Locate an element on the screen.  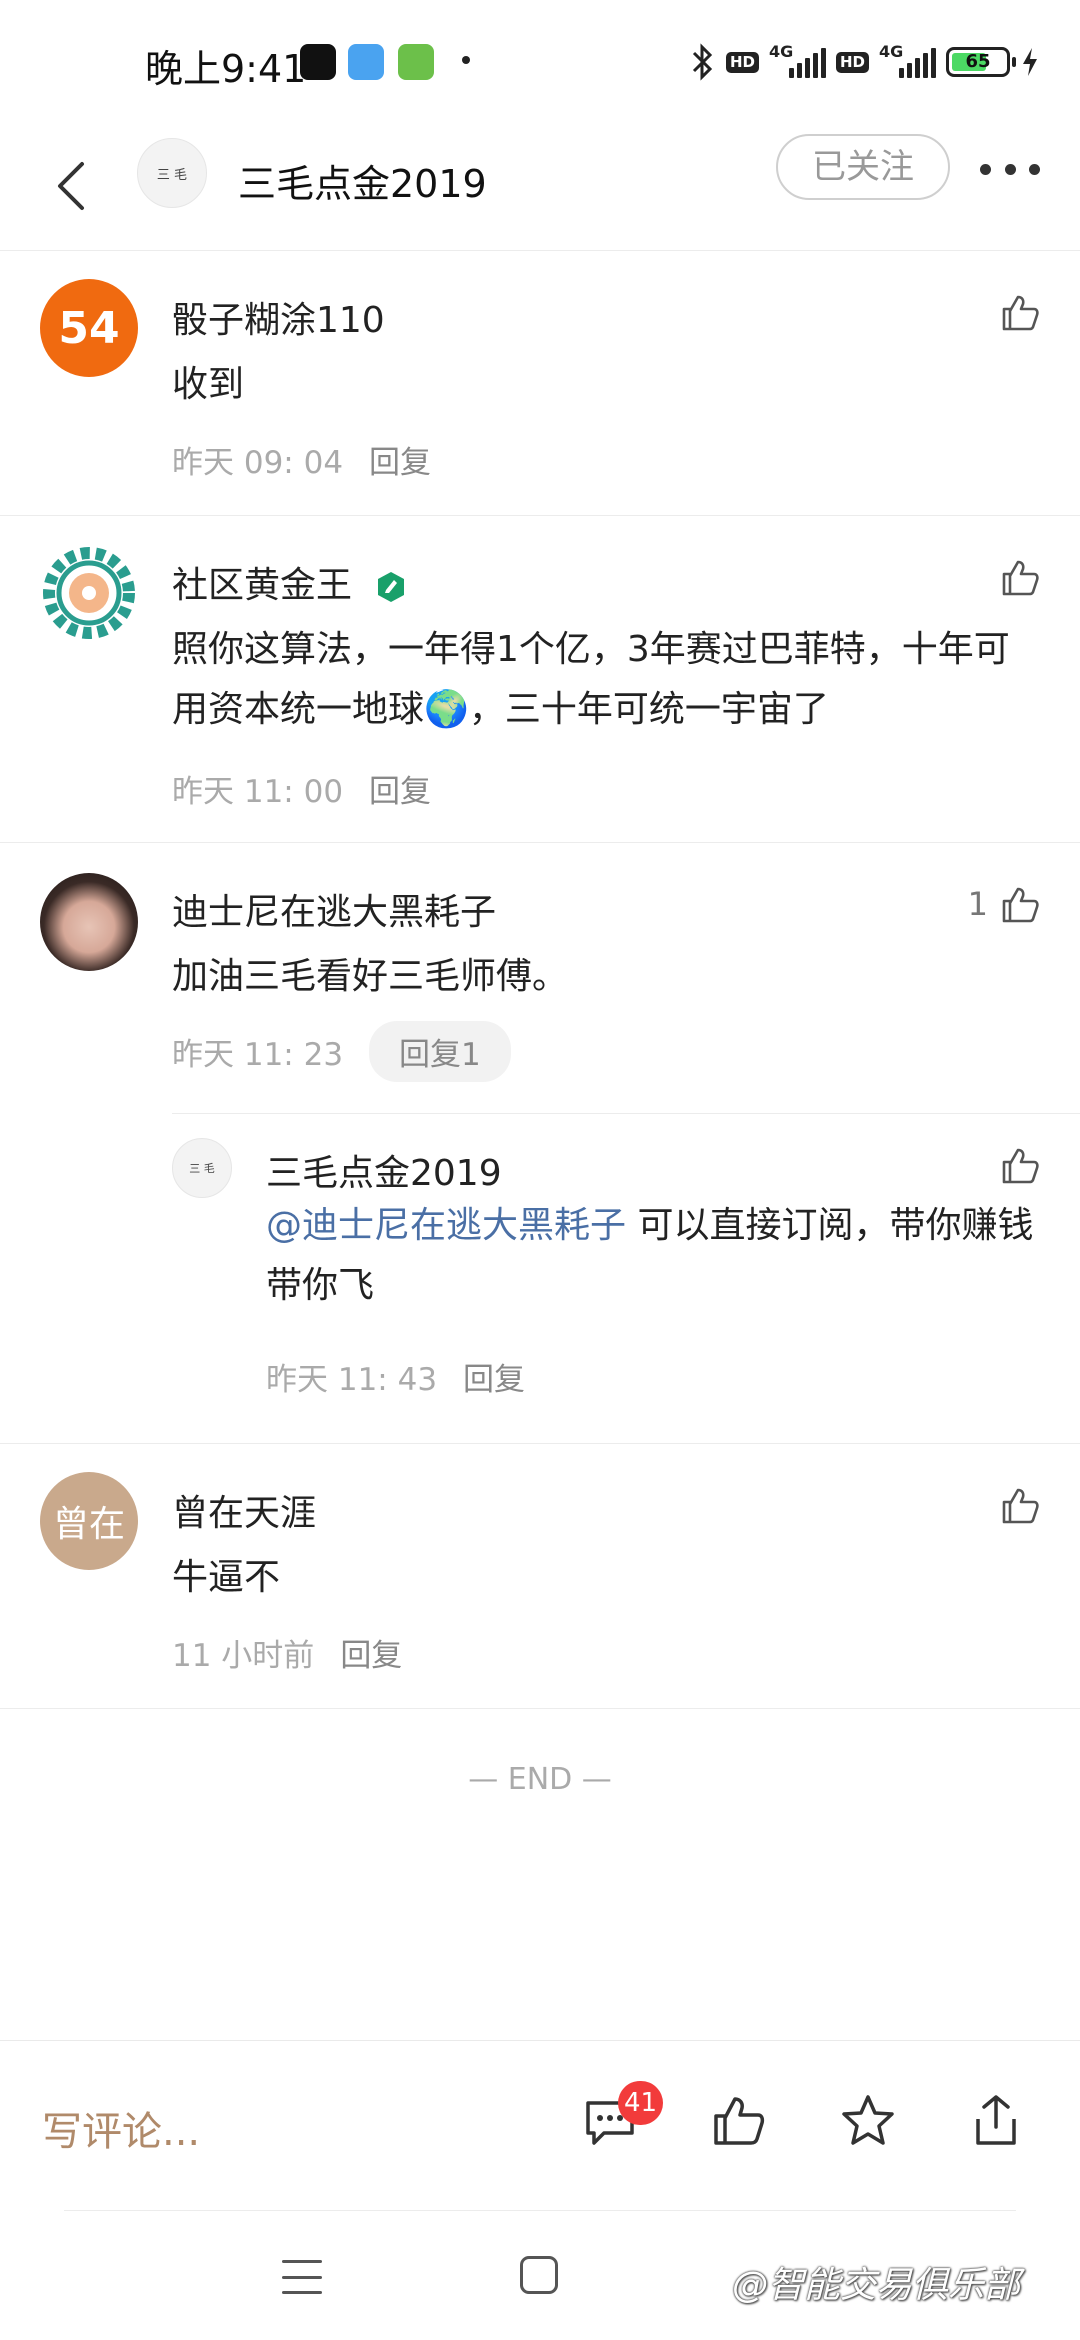
reply-meta: 昨天 11: 43 回复 is located at coordinates (395, 1376).